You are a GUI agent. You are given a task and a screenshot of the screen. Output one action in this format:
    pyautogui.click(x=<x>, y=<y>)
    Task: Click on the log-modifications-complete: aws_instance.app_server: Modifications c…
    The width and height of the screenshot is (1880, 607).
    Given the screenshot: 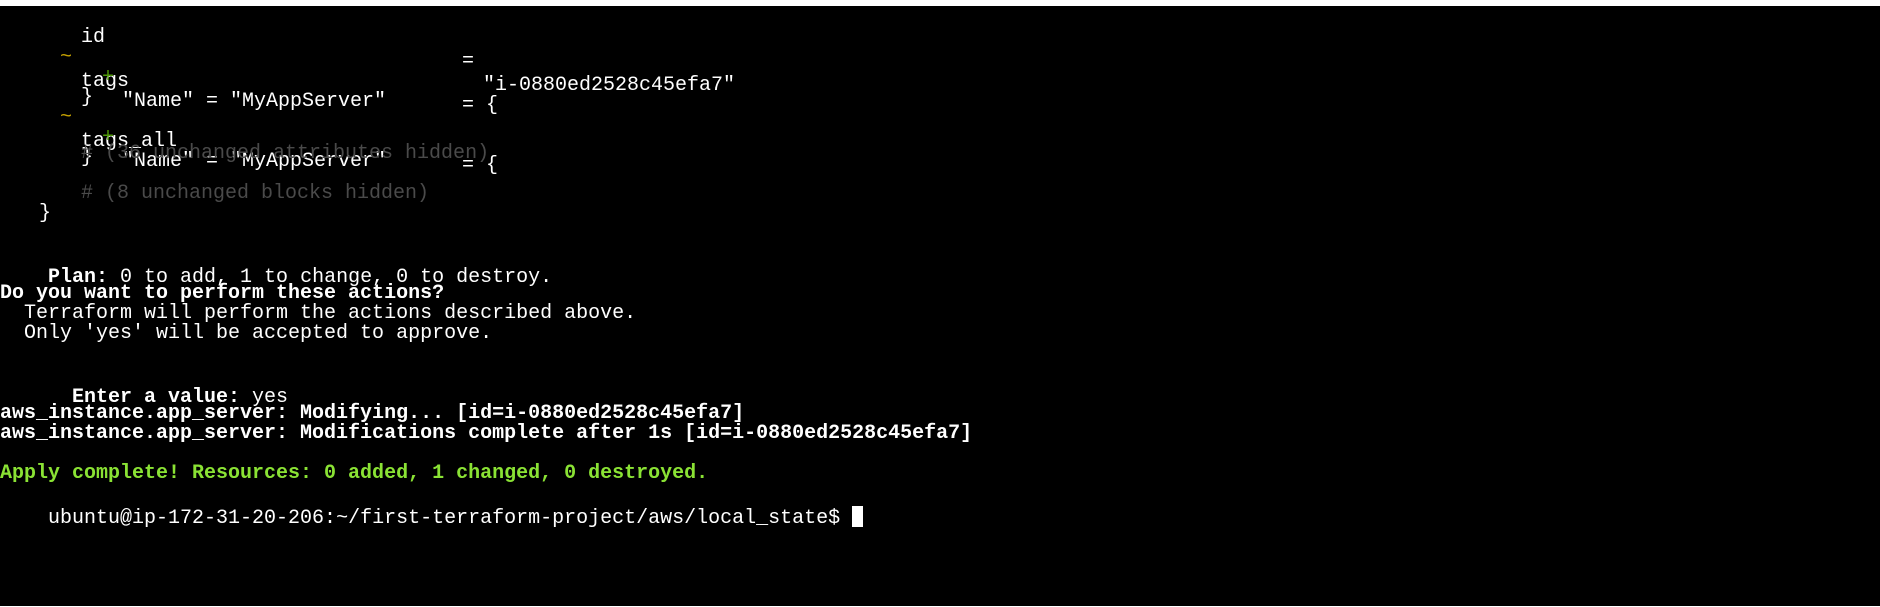 What is the action you would take?
    pyautogui.click(x=486, y=433)
    